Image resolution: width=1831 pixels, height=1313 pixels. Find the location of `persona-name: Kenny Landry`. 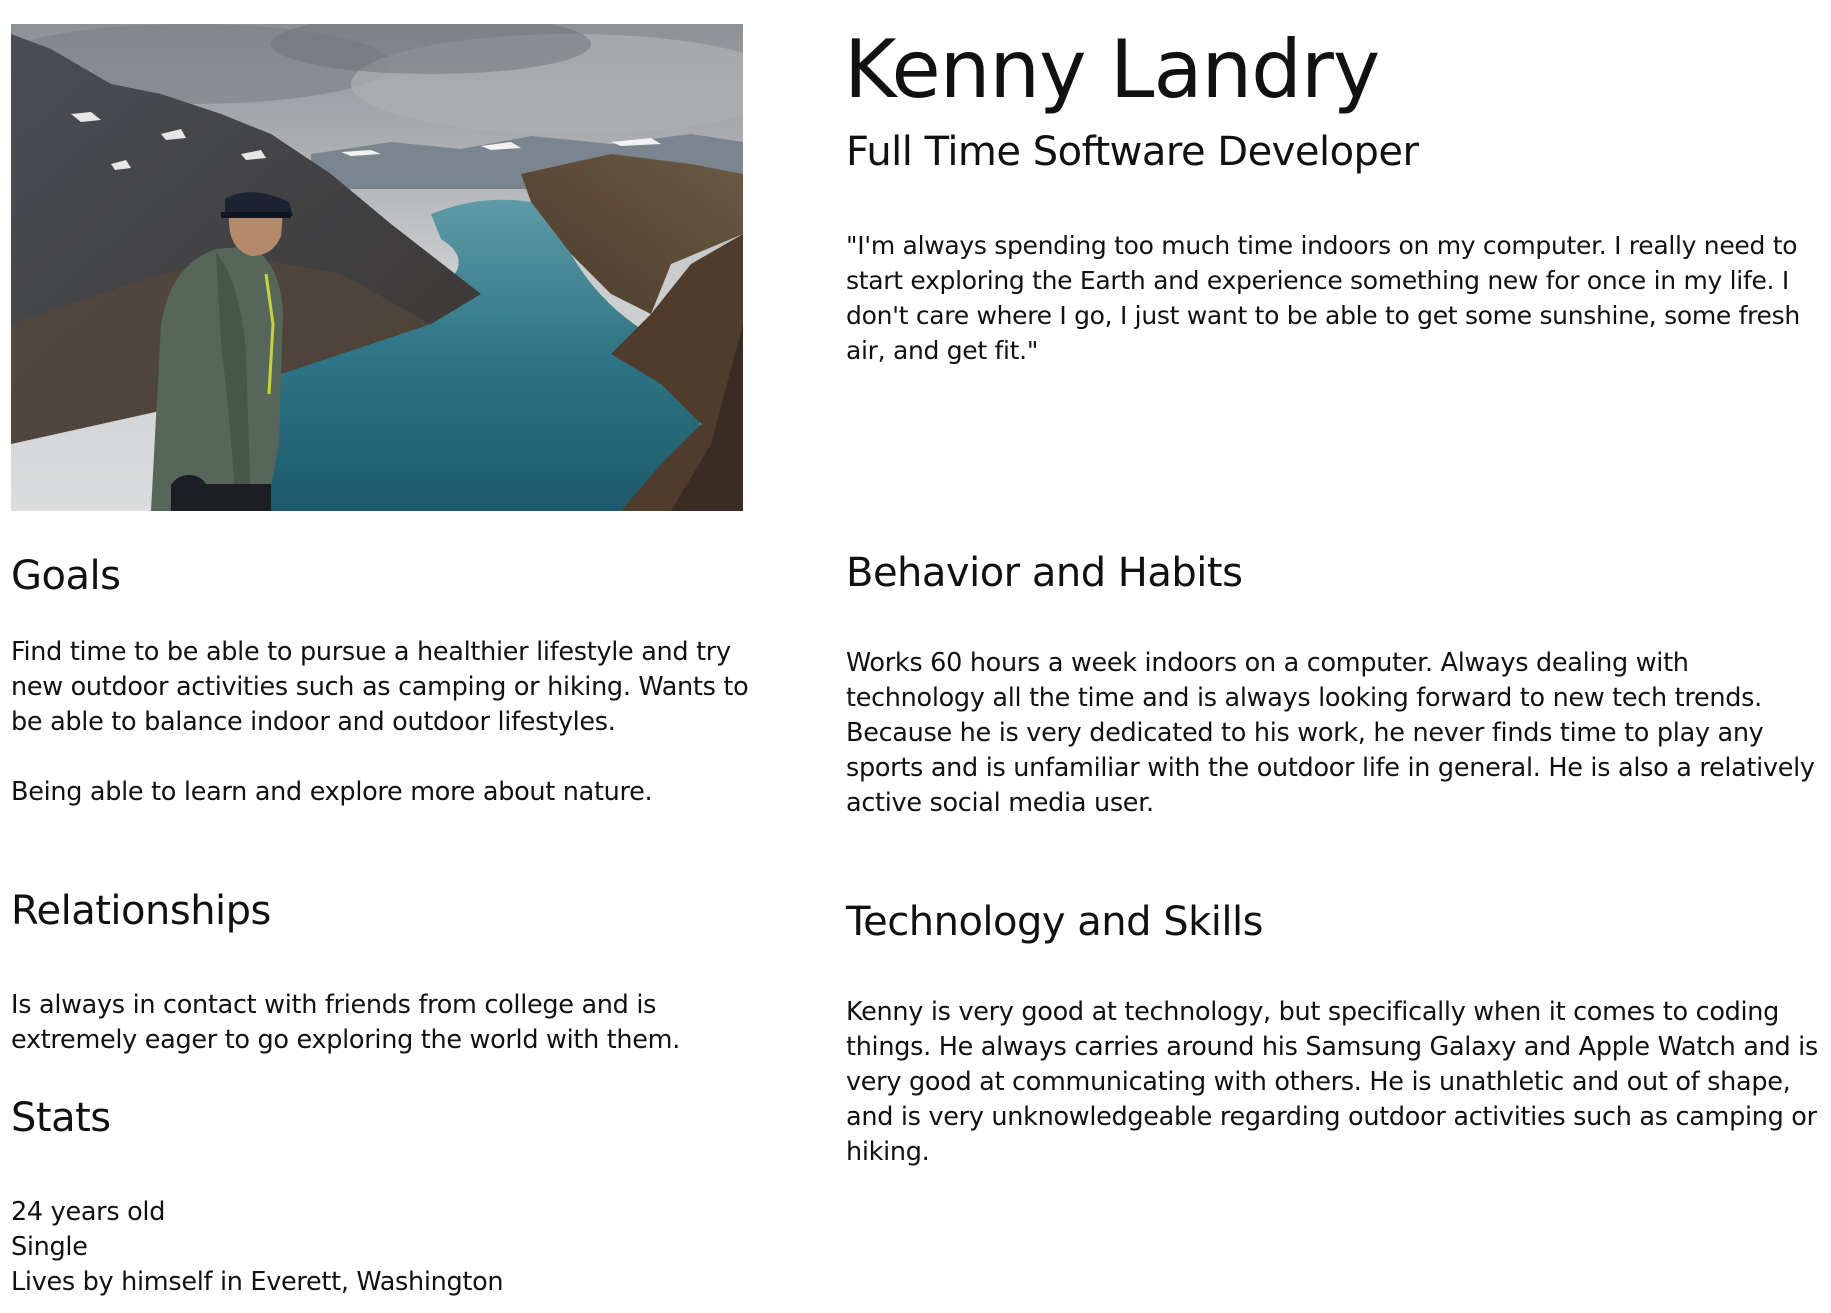

persona-name: Kenny Landry is located at coordinates (1112, 69).